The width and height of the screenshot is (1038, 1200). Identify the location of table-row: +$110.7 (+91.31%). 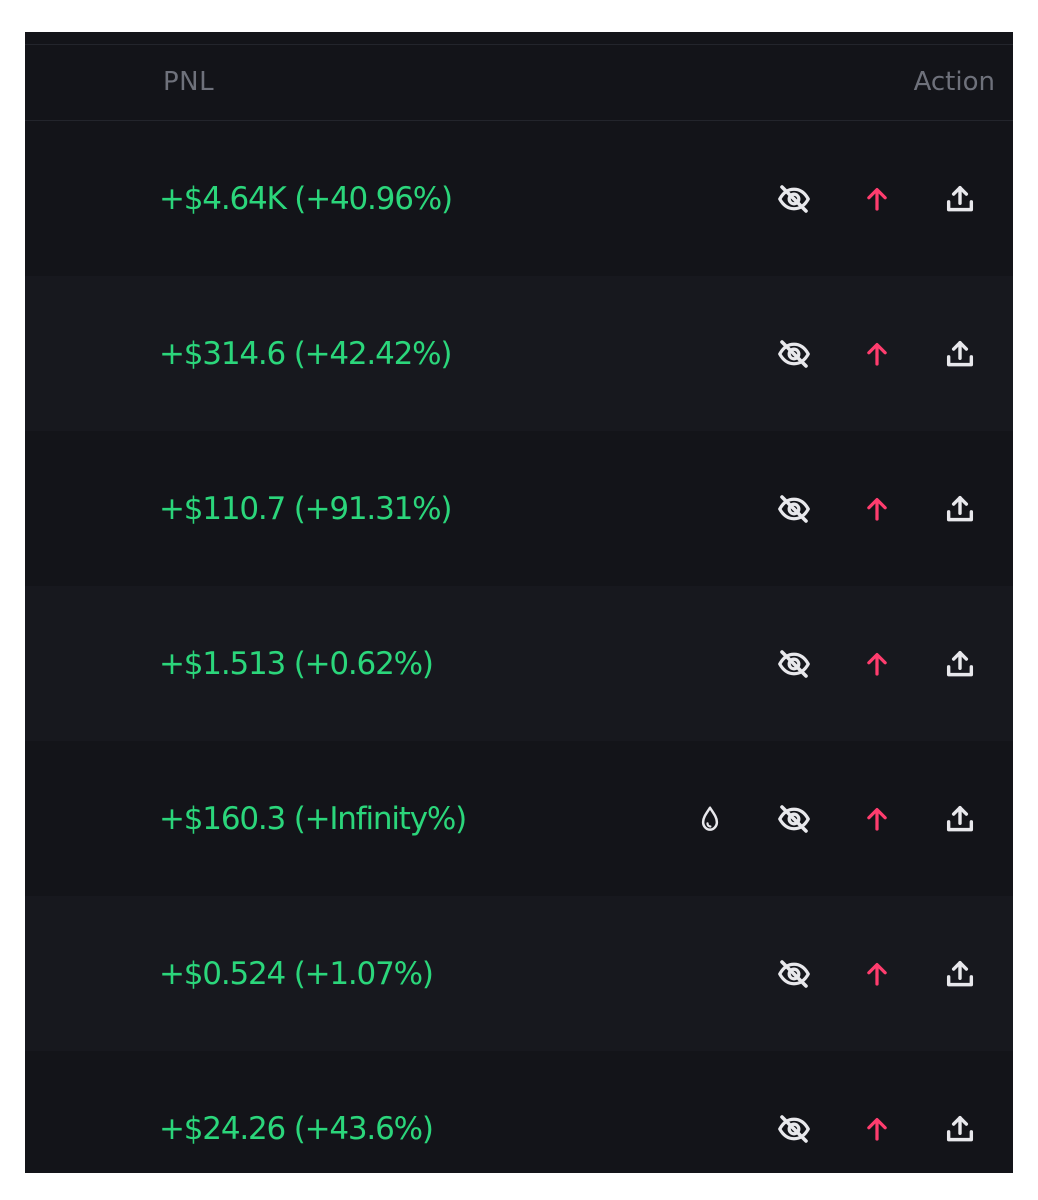
(519, 508).